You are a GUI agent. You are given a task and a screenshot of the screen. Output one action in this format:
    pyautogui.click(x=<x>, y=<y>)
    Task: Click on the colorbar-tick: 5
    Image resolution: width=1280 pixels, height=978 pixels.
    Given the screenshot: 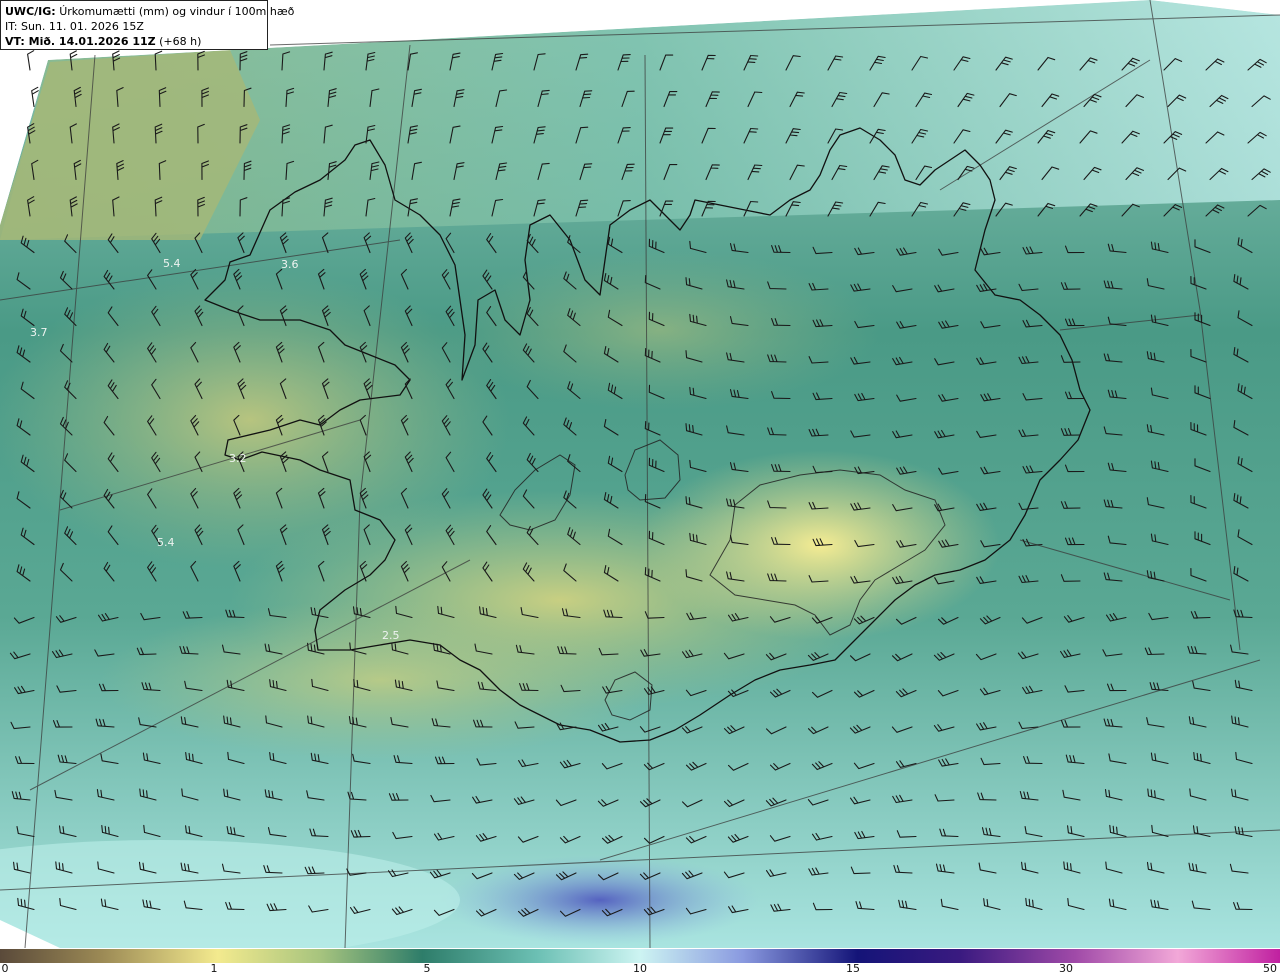 What is the action you would take?
    pyautogui.click(x=427, y=968)
    